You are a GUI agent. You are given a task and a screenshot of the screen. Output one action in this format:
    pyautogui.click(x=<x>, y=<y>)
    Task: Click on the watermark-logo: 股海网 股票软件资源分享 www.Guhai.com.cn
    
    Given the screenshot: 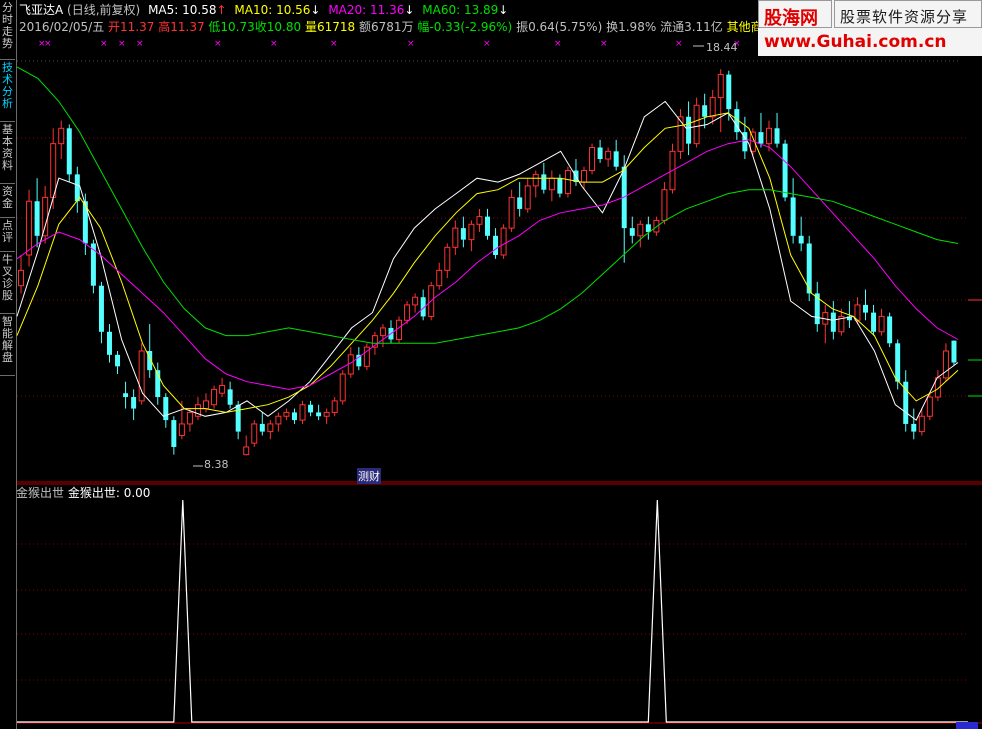 What is the action you would take?
    pyautogui.click(x=870, y=28)
    